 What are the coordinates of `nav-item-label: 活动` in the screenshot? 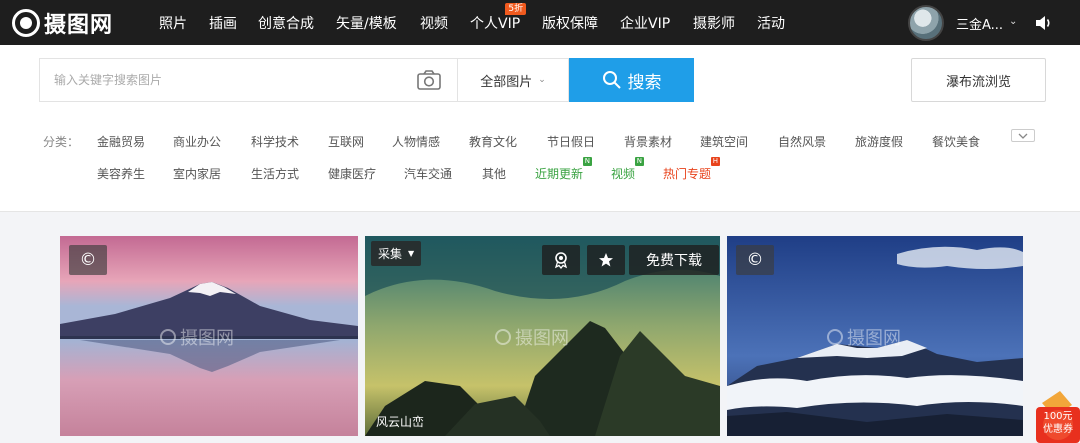 It's located at (771, 23).